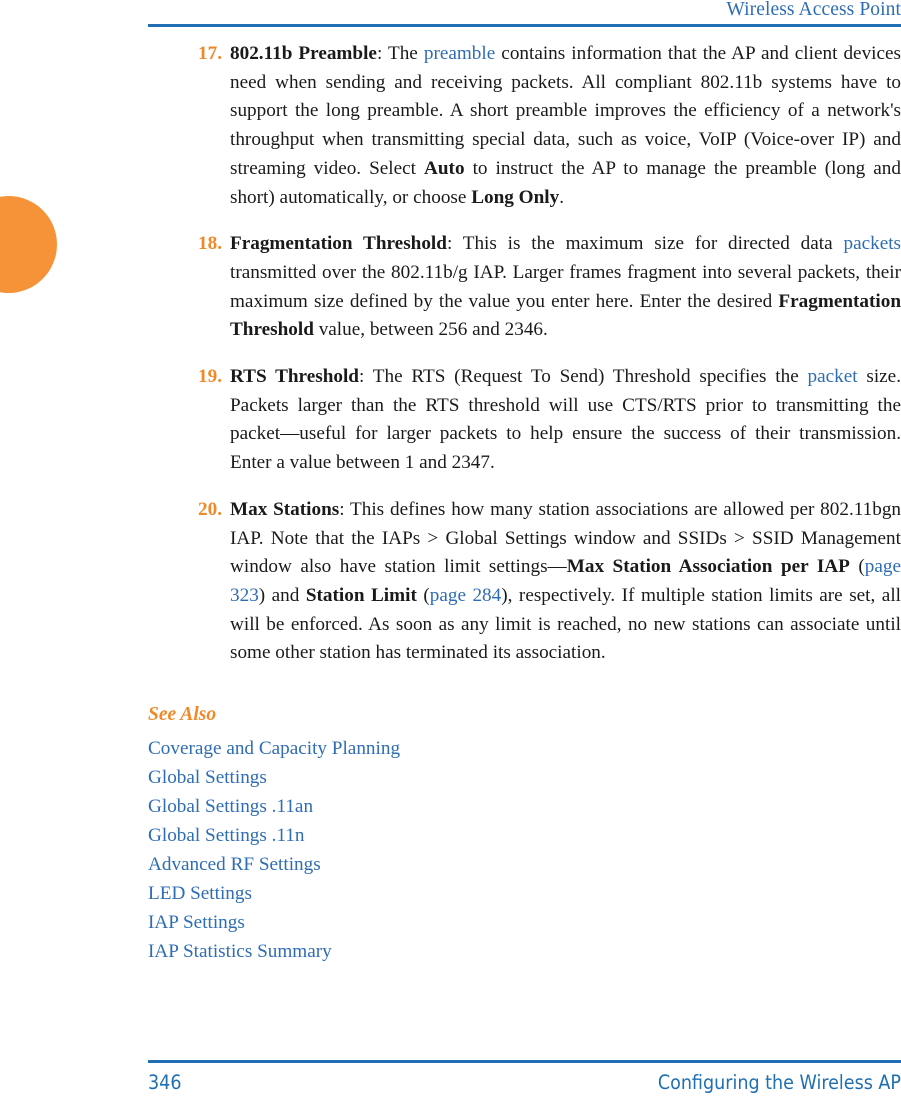  Describe the element at coordinates (524, 748) in the screenshot. I see `see-also-item: Coverage and Capacity Planning` at that location.